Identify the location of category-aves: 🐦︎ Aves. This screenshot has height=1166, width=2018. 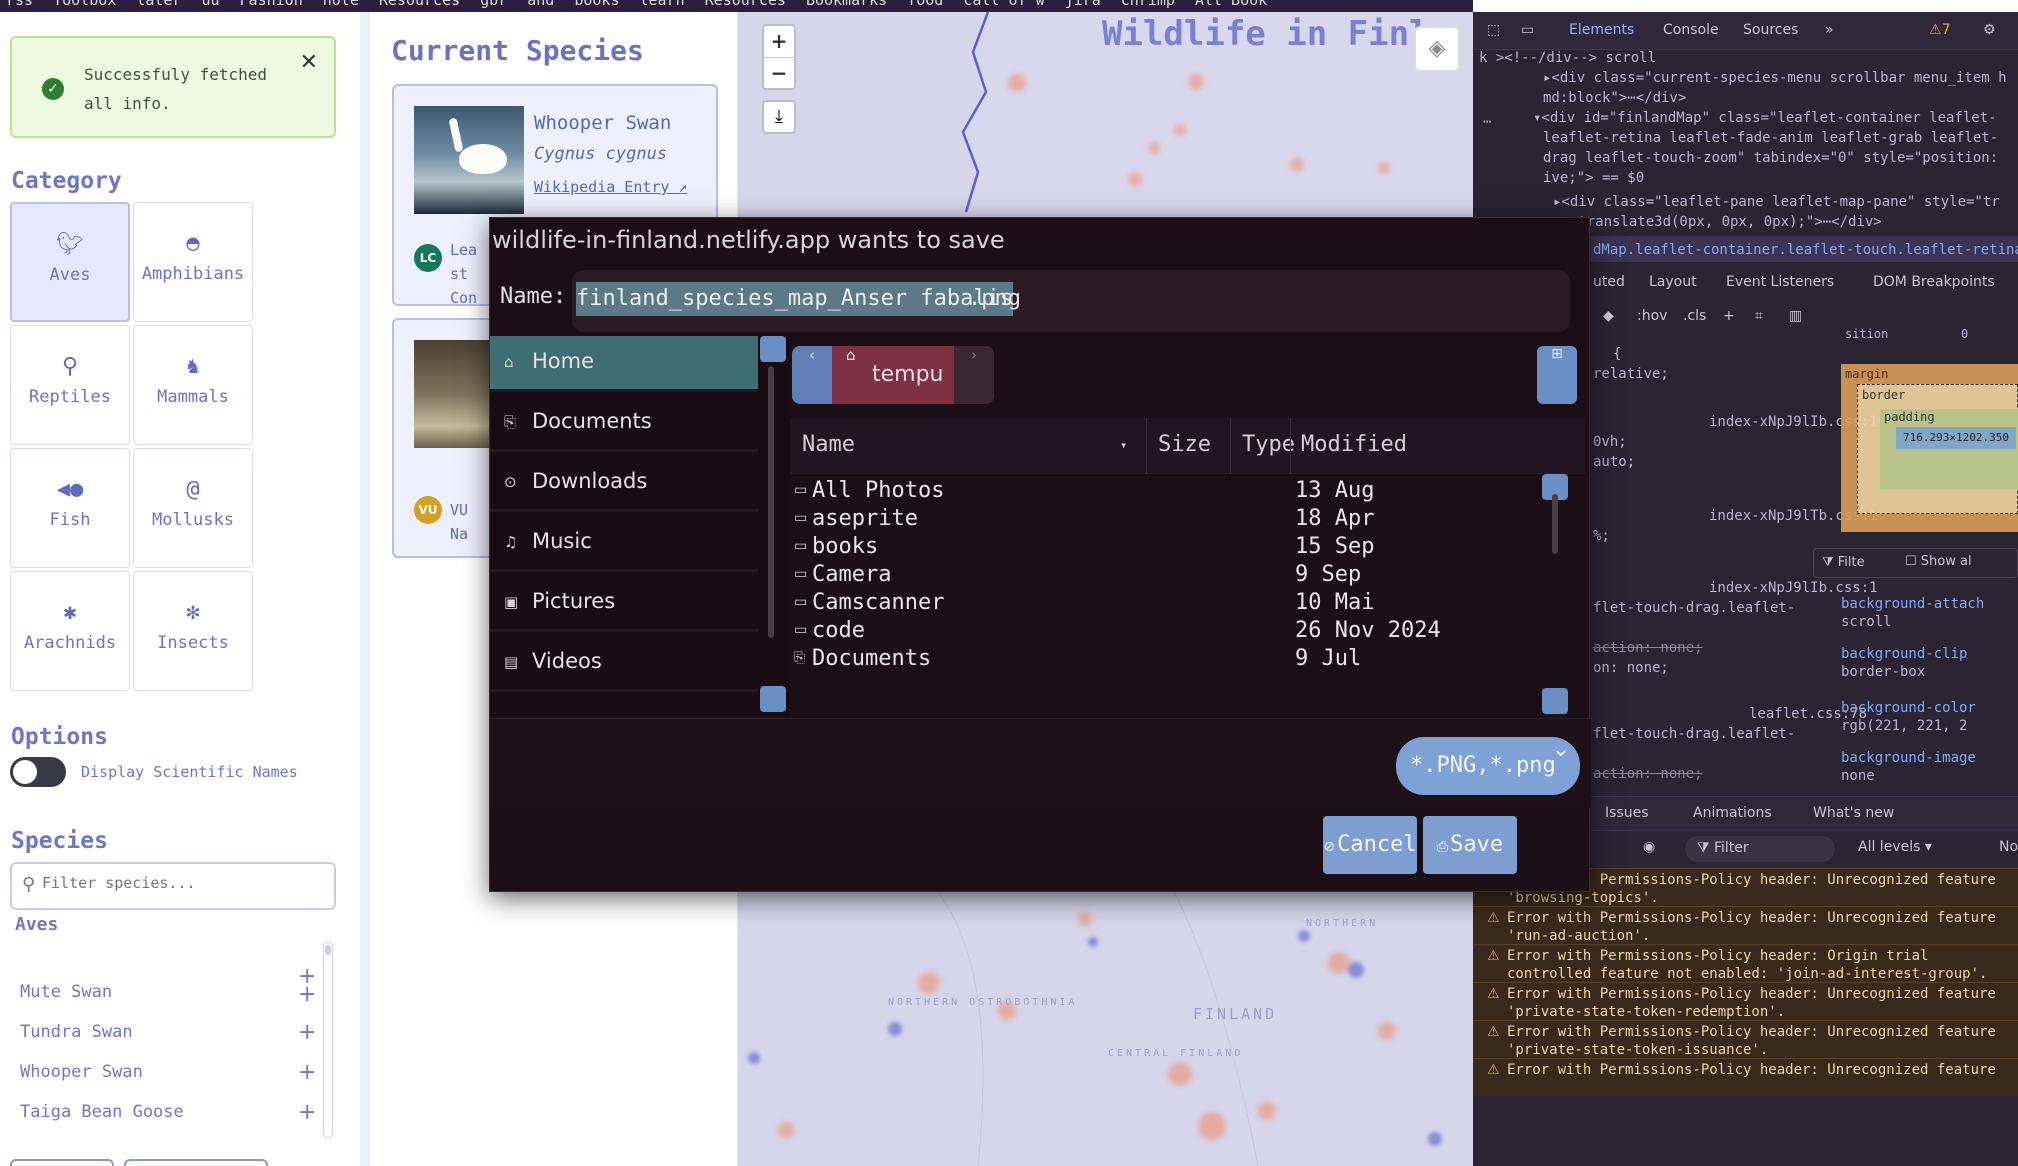
(70, 262).